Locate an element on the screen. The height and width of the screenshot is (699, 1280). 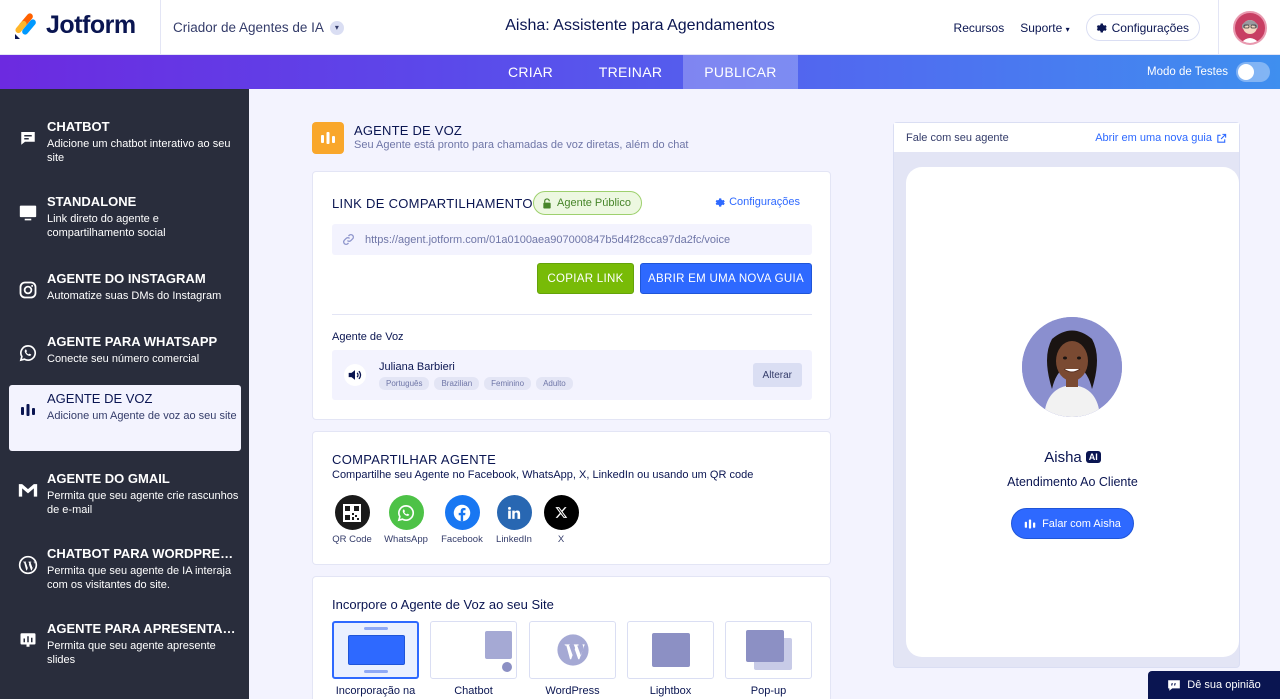
sidebar-item-desc: Conecte seu número comercial is located at coordinates (123, 359).